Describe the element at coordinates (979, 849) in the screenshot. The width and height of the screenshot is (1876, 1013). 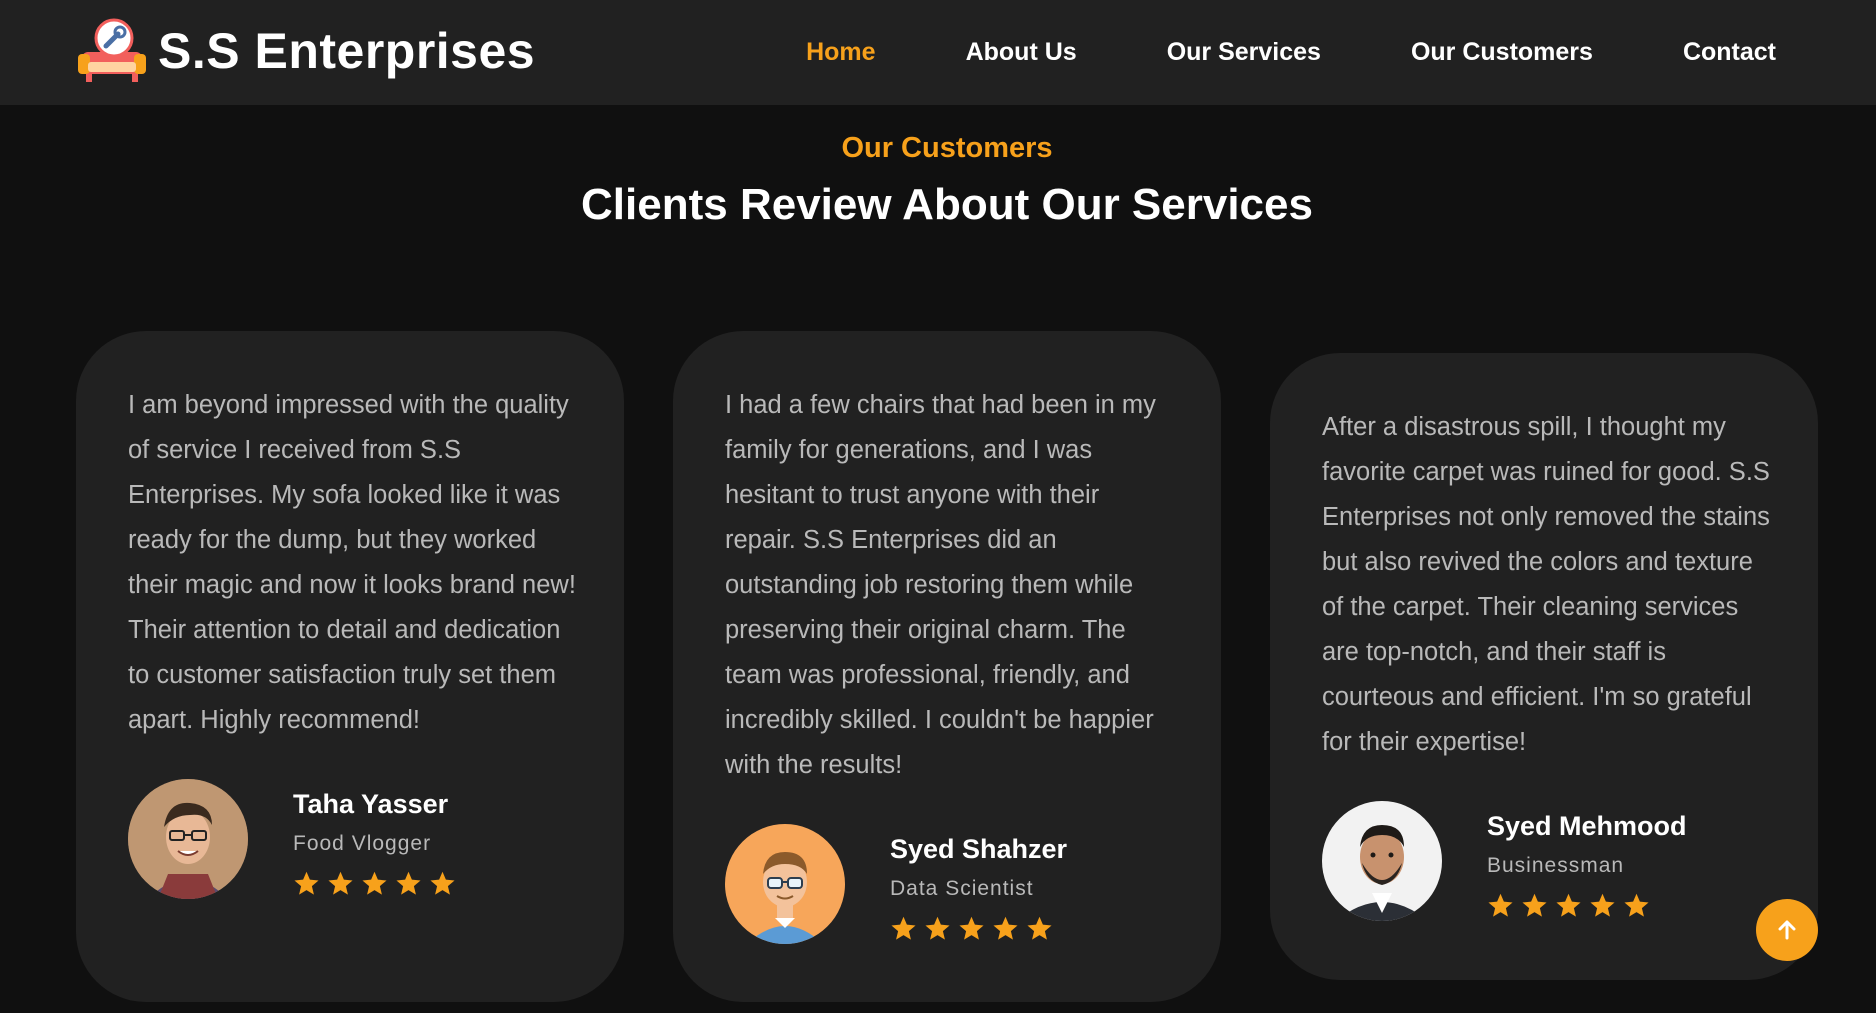
I see `author-name: Syed Shahzer` at that location.